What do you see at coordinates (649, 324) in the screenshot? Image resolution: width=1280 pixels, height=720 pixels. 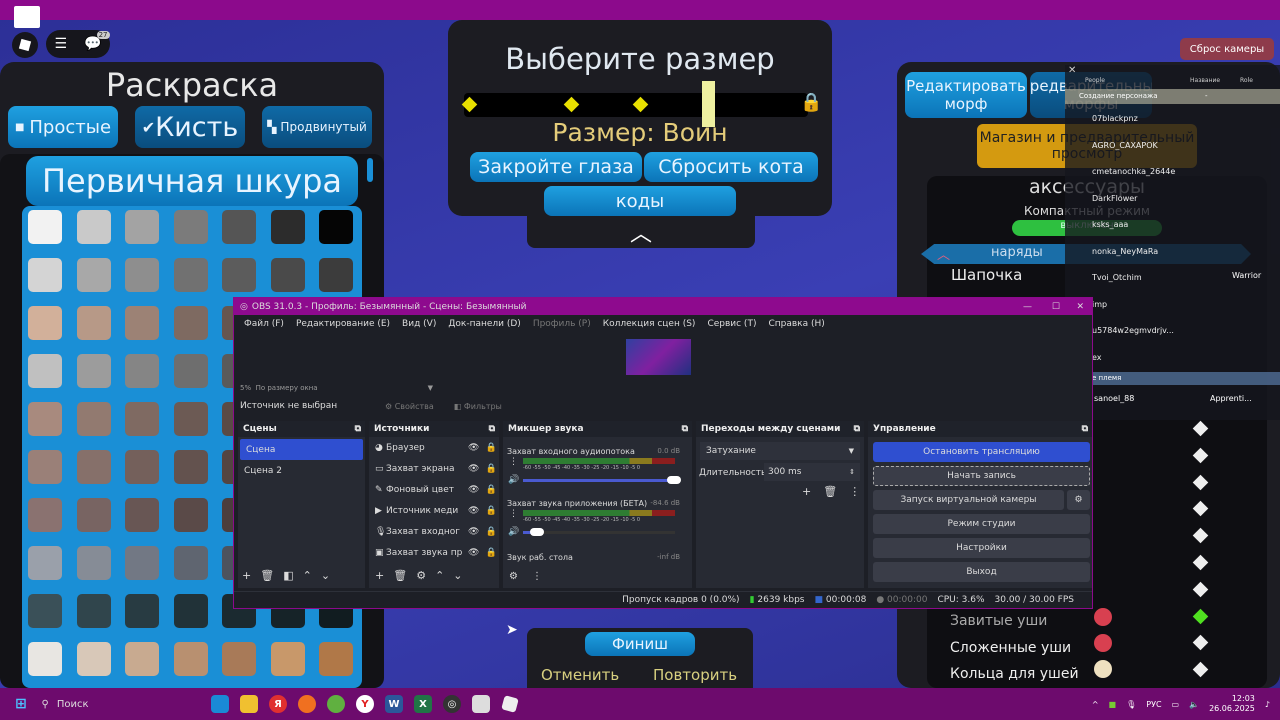 I see `menu-item: Коллекция сцен (S)` at bounding box center [649, 324].